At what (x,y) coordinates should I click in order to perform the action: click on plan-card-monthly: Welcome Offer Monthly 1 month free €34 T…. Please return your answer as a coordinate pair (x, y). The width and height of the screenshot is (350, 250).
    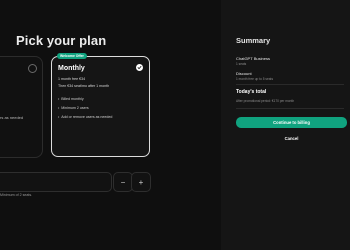
    Looking at the image, I should click on (100, 105).